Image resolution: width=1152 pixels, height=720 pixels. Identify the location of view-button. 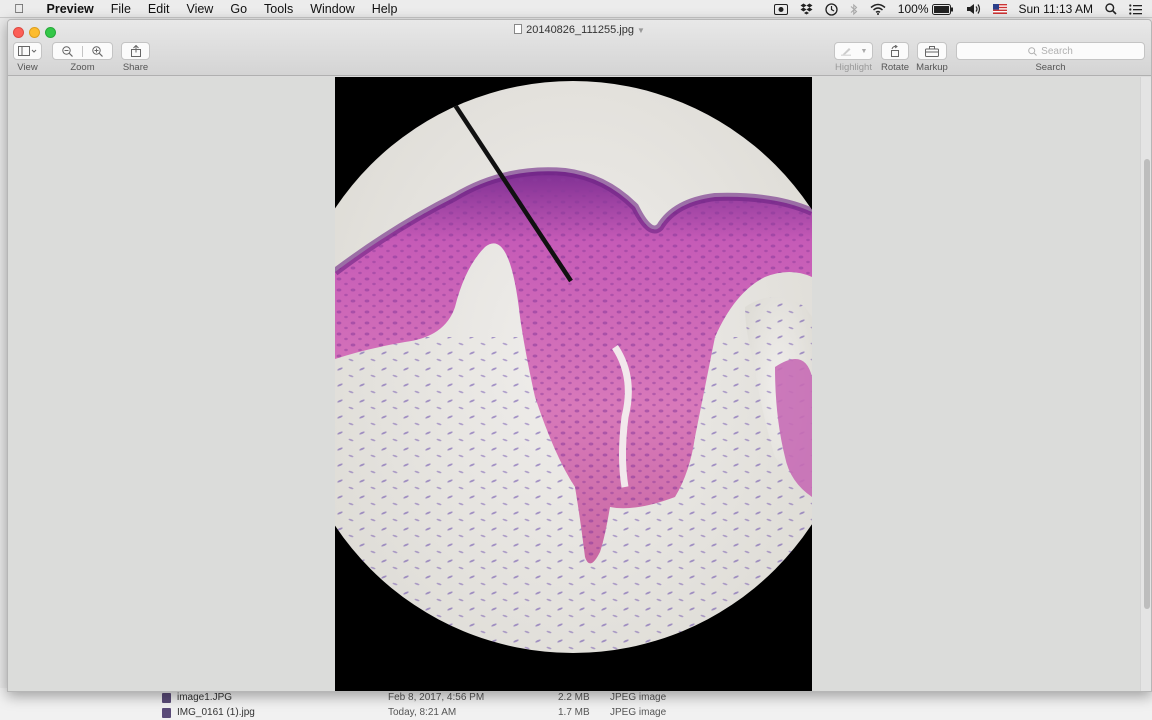
(27, 51).